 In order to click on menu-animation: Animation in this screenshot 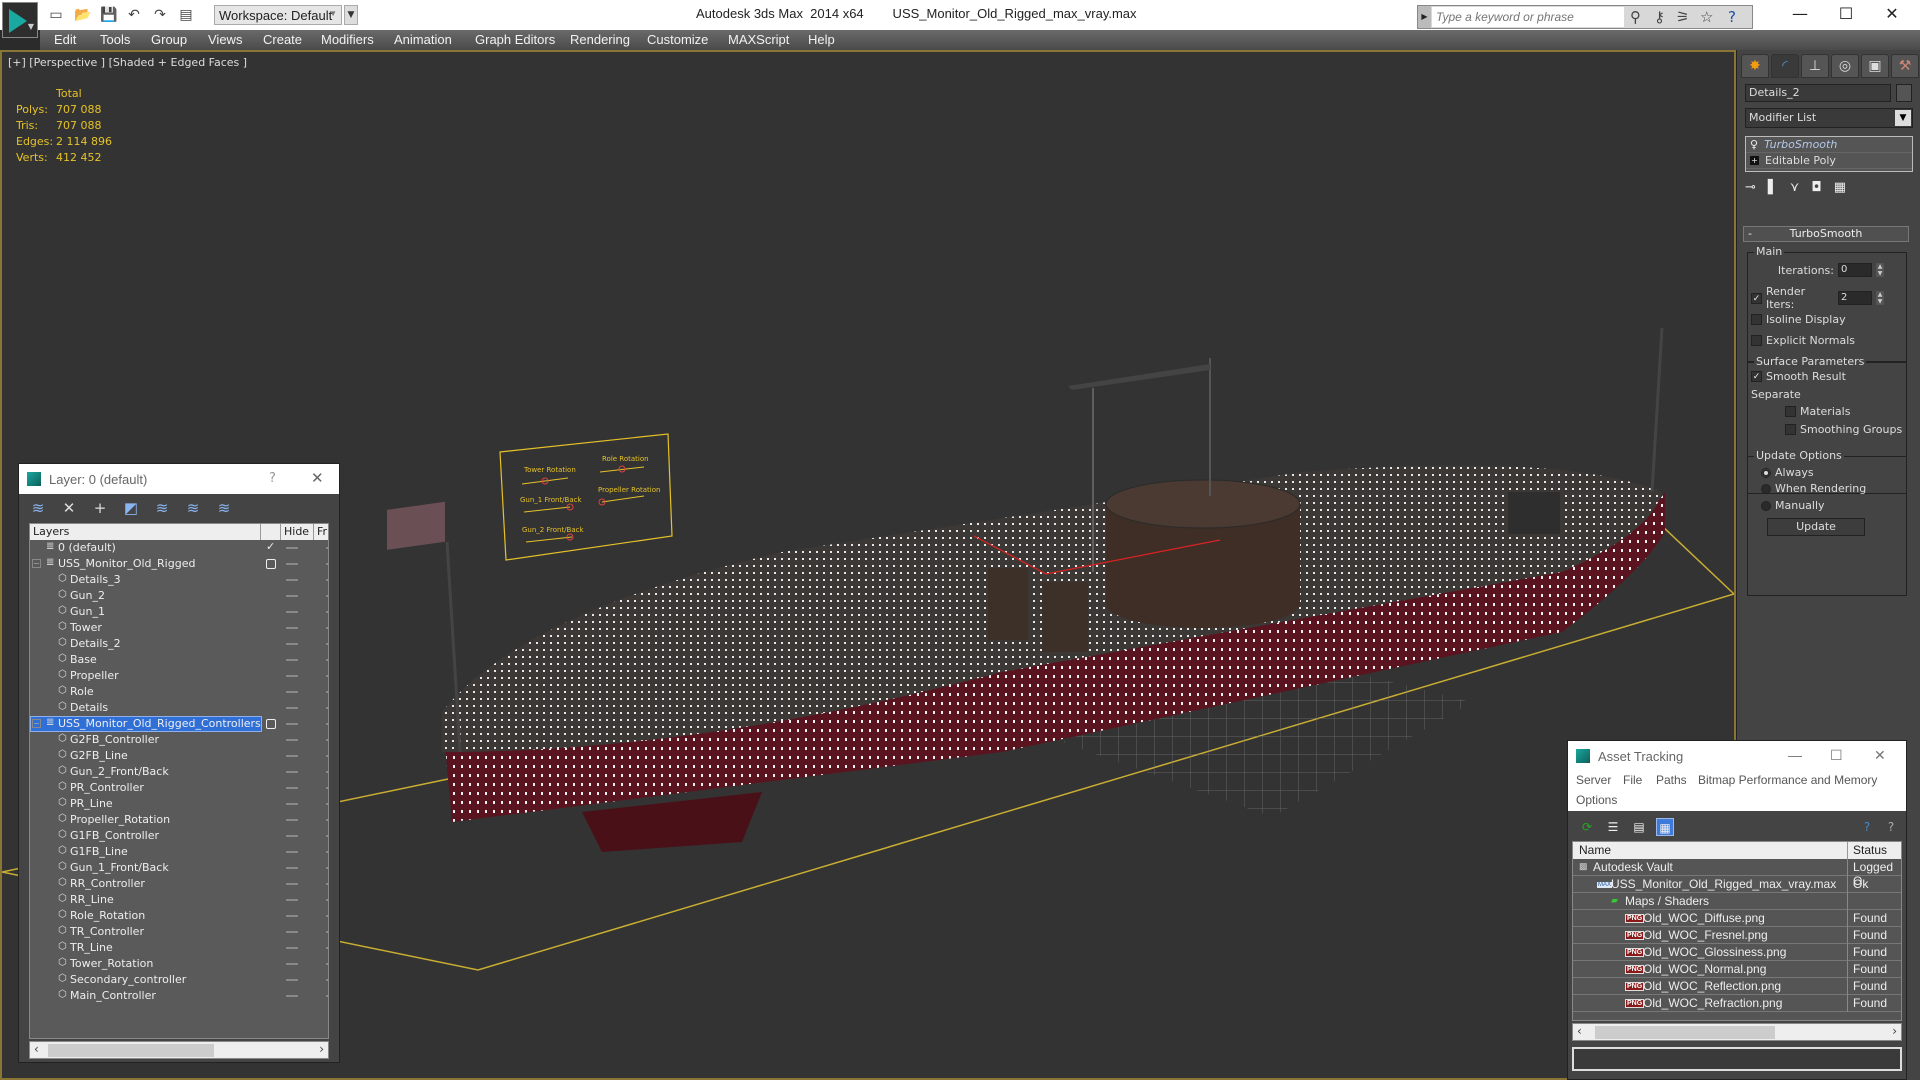, I will do `click(423, 39)`.